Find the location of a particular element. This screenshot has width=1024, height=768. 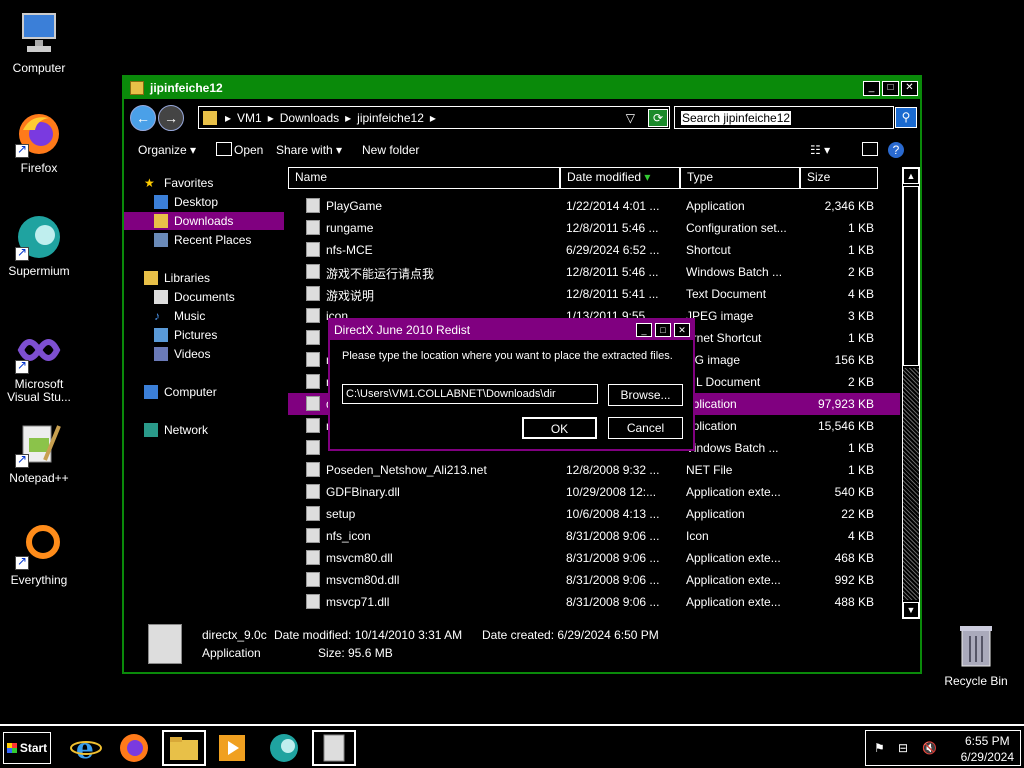

scroll-thumb is located at coordinates (911, 276).